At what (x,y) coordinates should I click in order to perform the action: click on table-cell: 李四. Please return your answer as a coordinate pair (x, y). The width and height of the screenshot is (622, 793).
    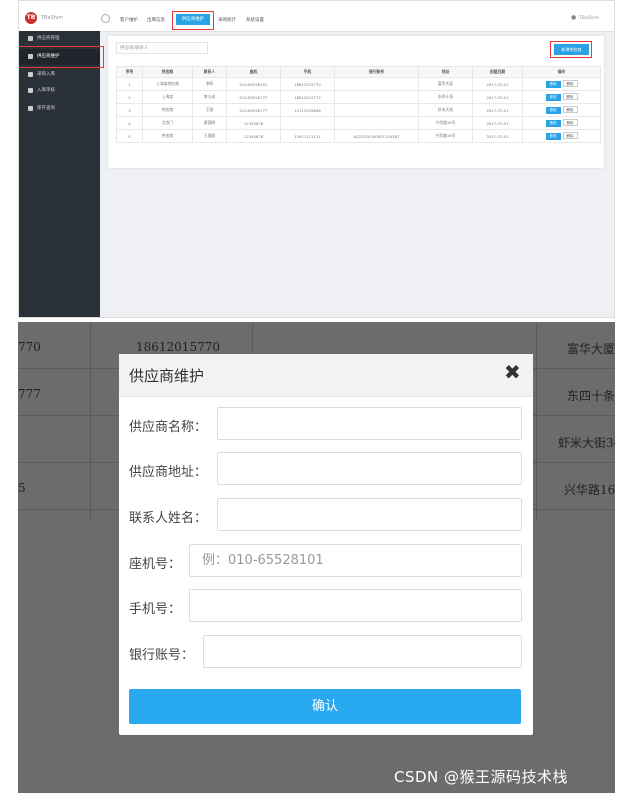
    Looking at the image, I should click on (209, 84).